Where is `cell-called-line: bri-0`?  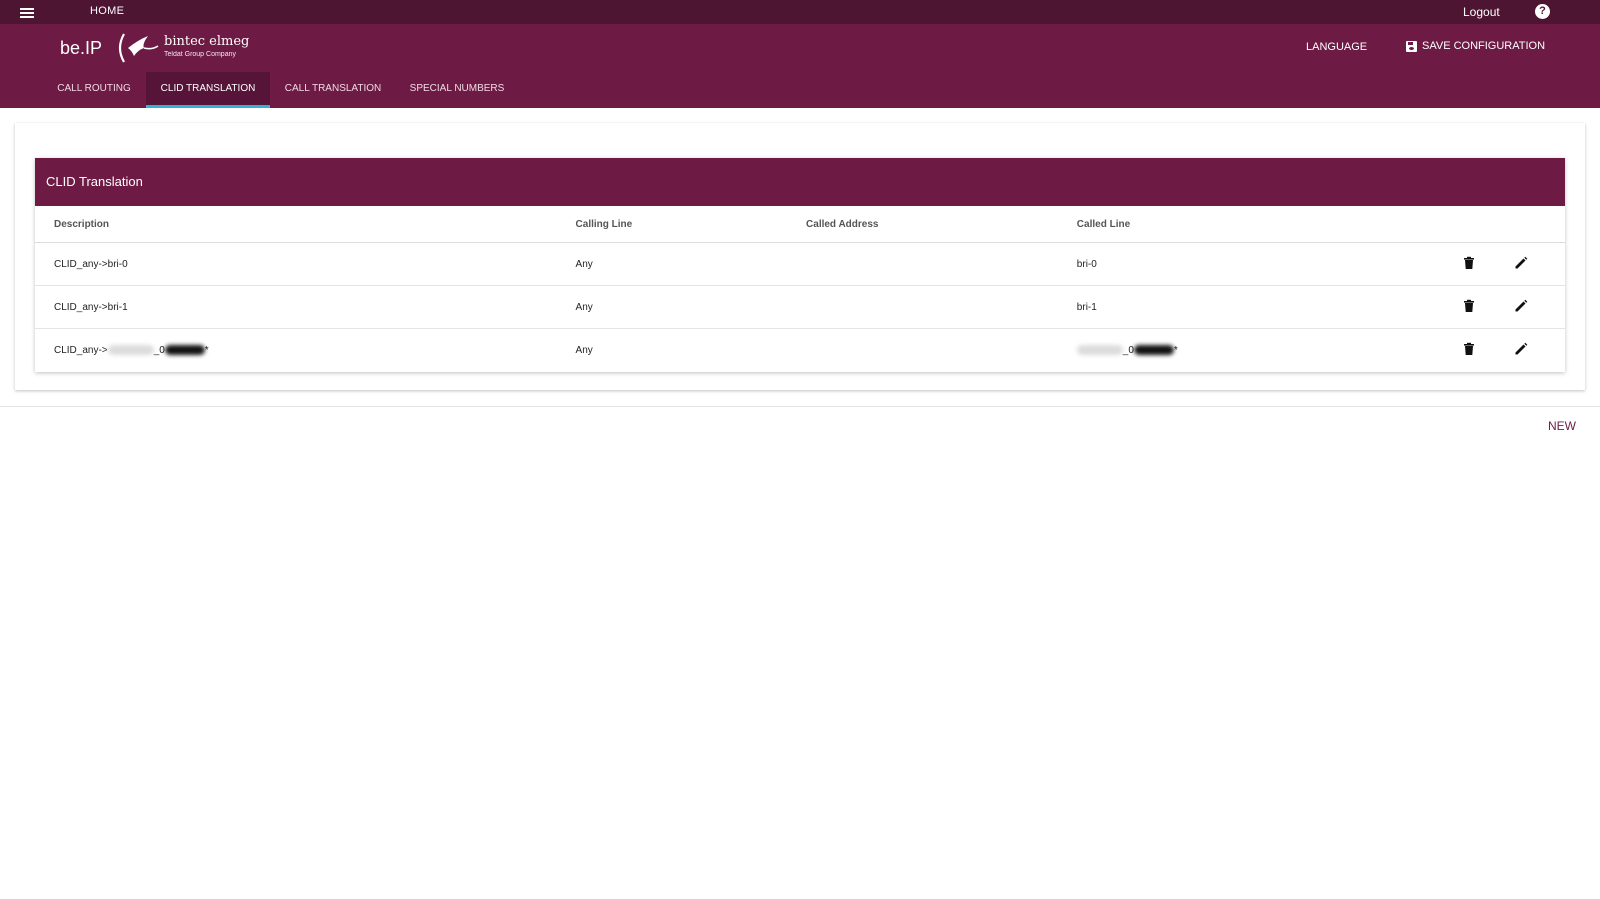
cell-called-line: bri-0 is located at coordinates (1269, 264).